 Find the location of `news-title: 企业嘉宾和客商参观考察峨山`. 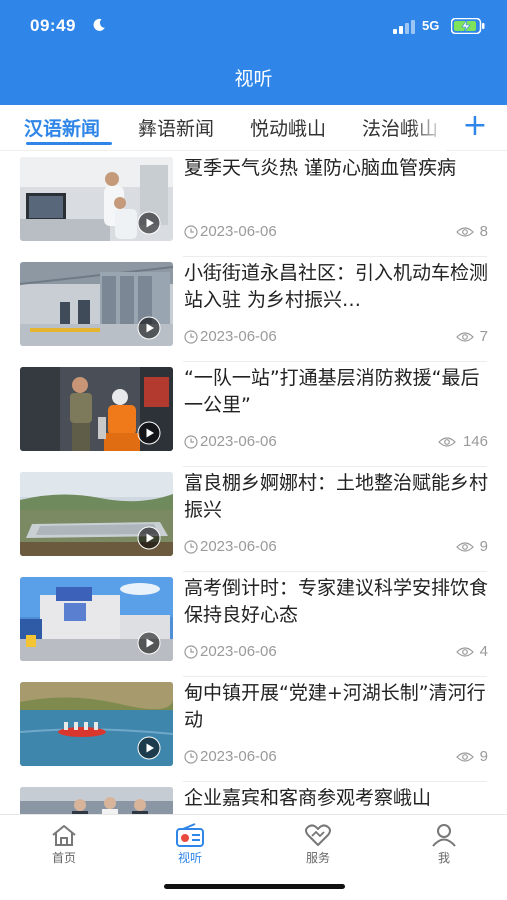

news-title: 企业嘉宾和客商参观考察峨山 is located at coordinates (308, 798).